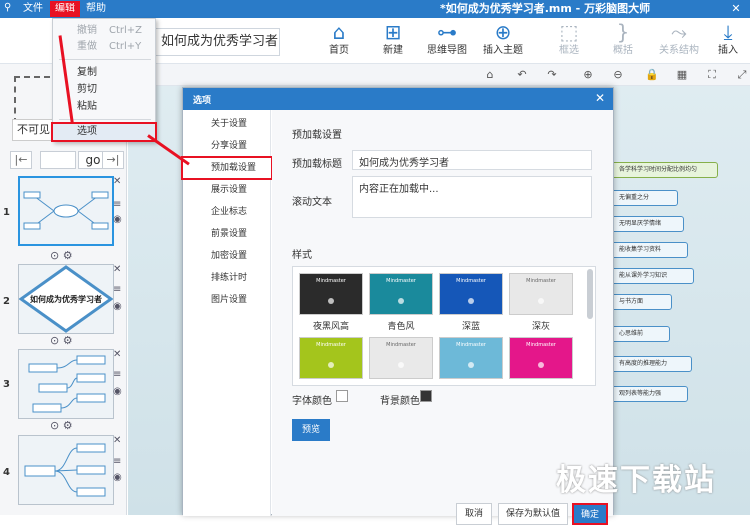 This screenshot has width=750, height=525. I want to click on nav-about: 关于设置, so click(227, 124).